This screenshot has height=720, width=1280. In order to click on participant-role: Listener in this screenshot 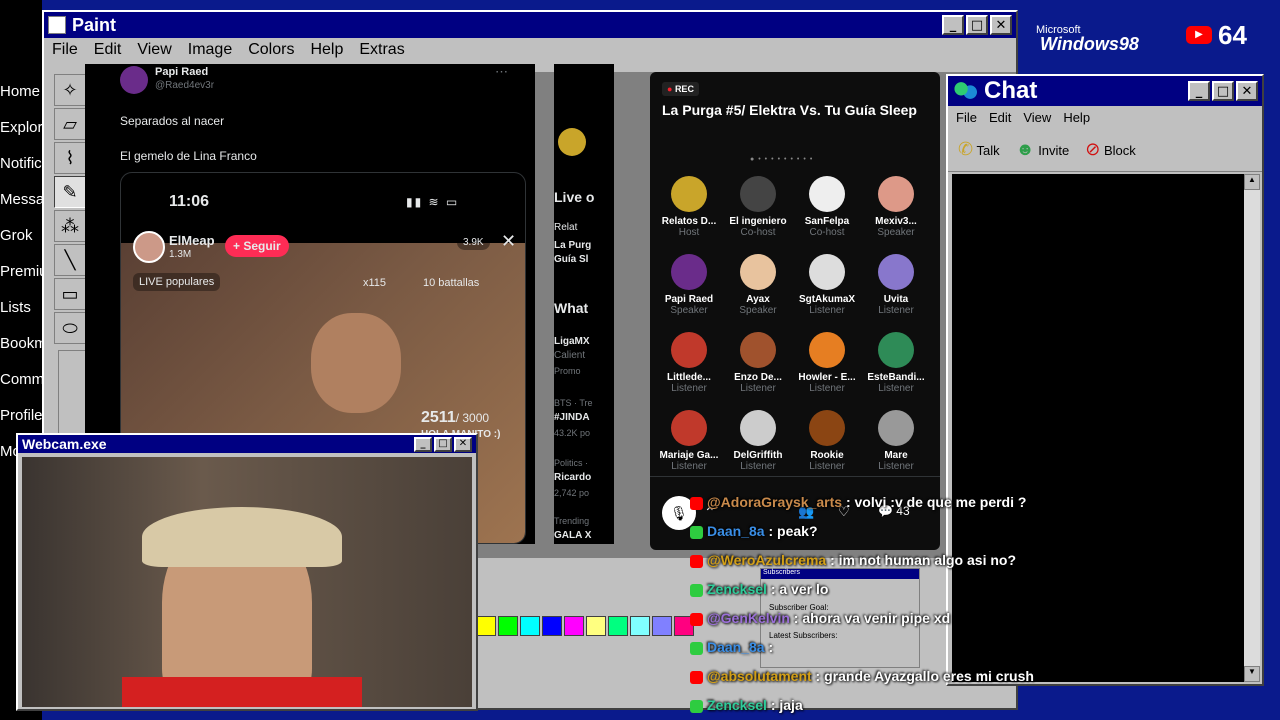, I will do `click(689, 388)`.